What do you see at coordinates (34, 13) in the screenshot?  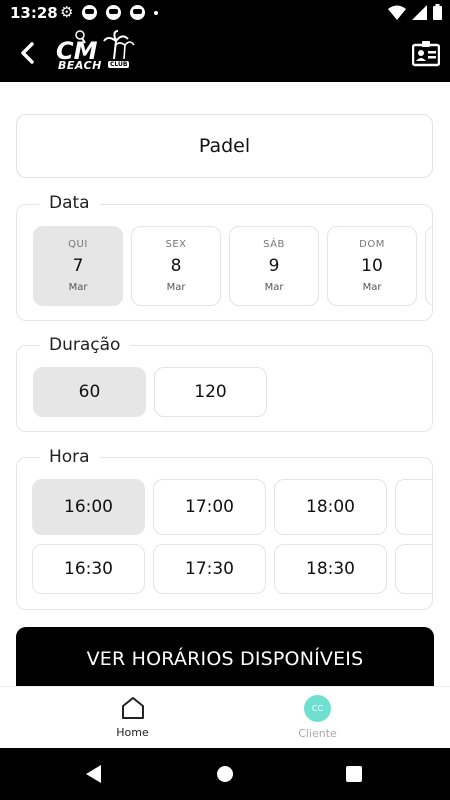 I see `status-time: 13:28` at bounding box center [34, 13].